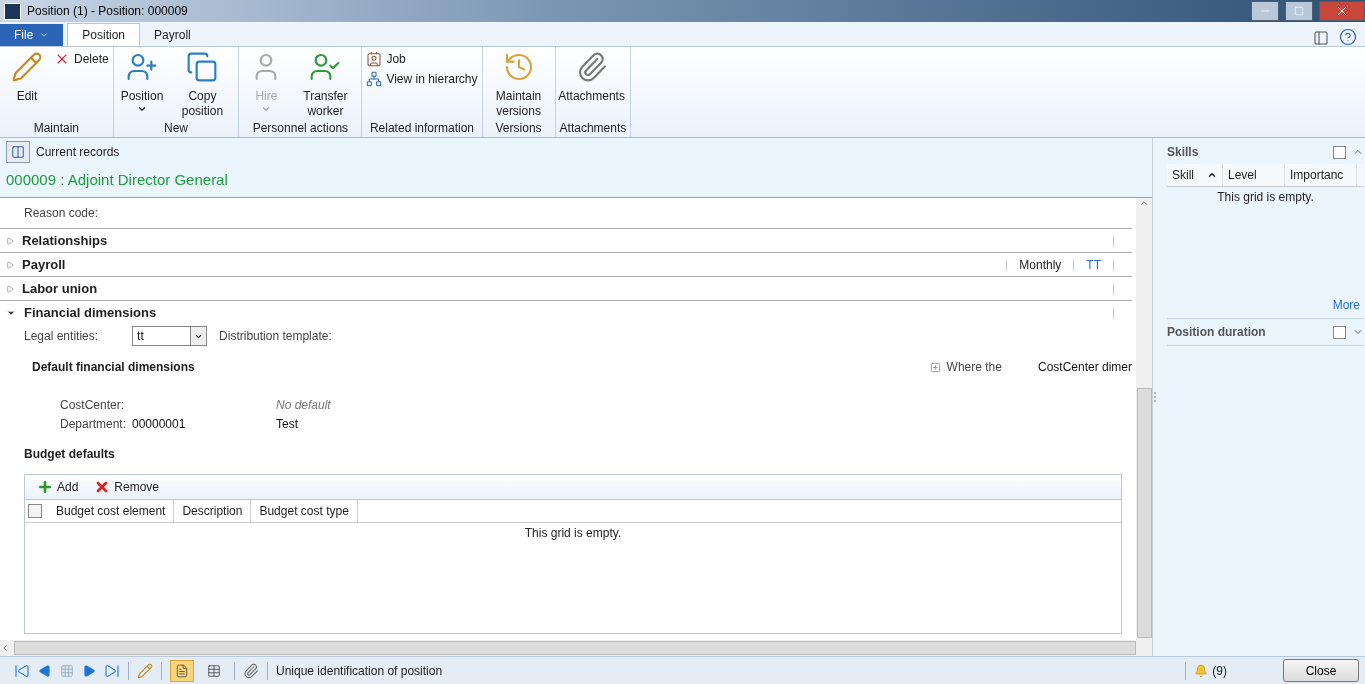 The image size is (1365, 684). What do you see at coordinates (61, 213) in the screenshot?
I see `field-label: Reason code:` at bounding box center [61, 213].